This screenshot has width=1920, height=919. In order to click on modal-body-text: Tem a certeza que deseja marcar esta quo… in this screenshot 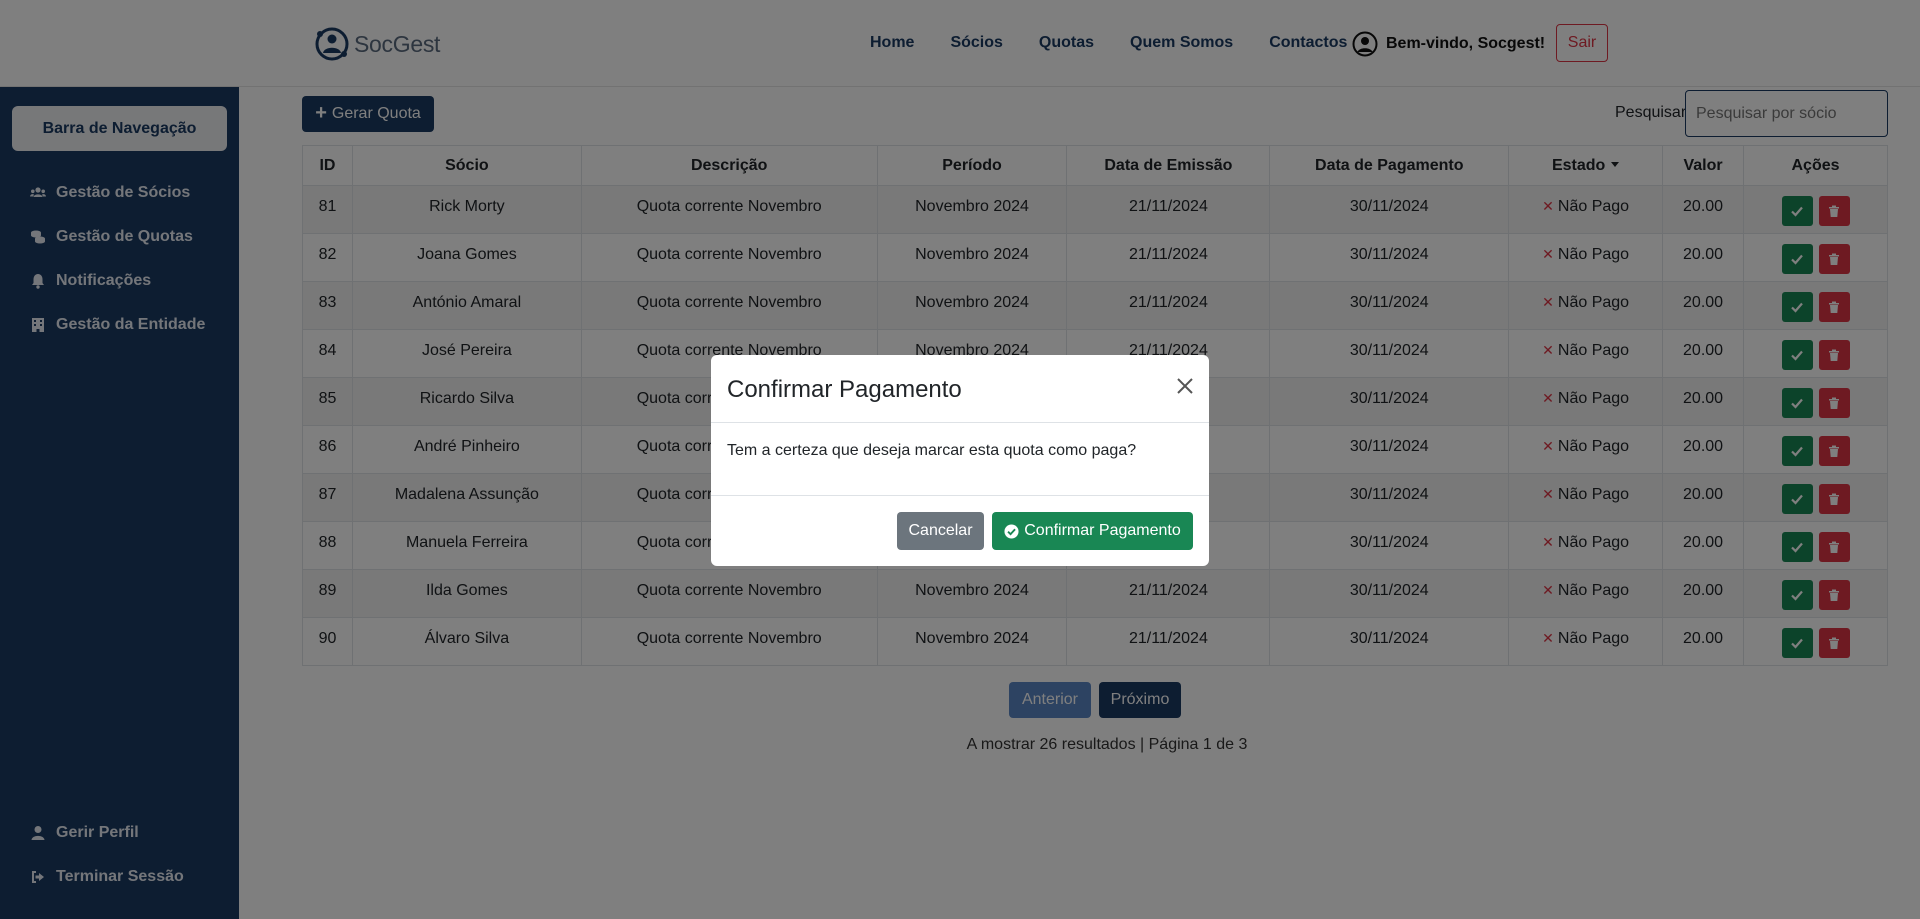, I will do `click(932, 450)`.